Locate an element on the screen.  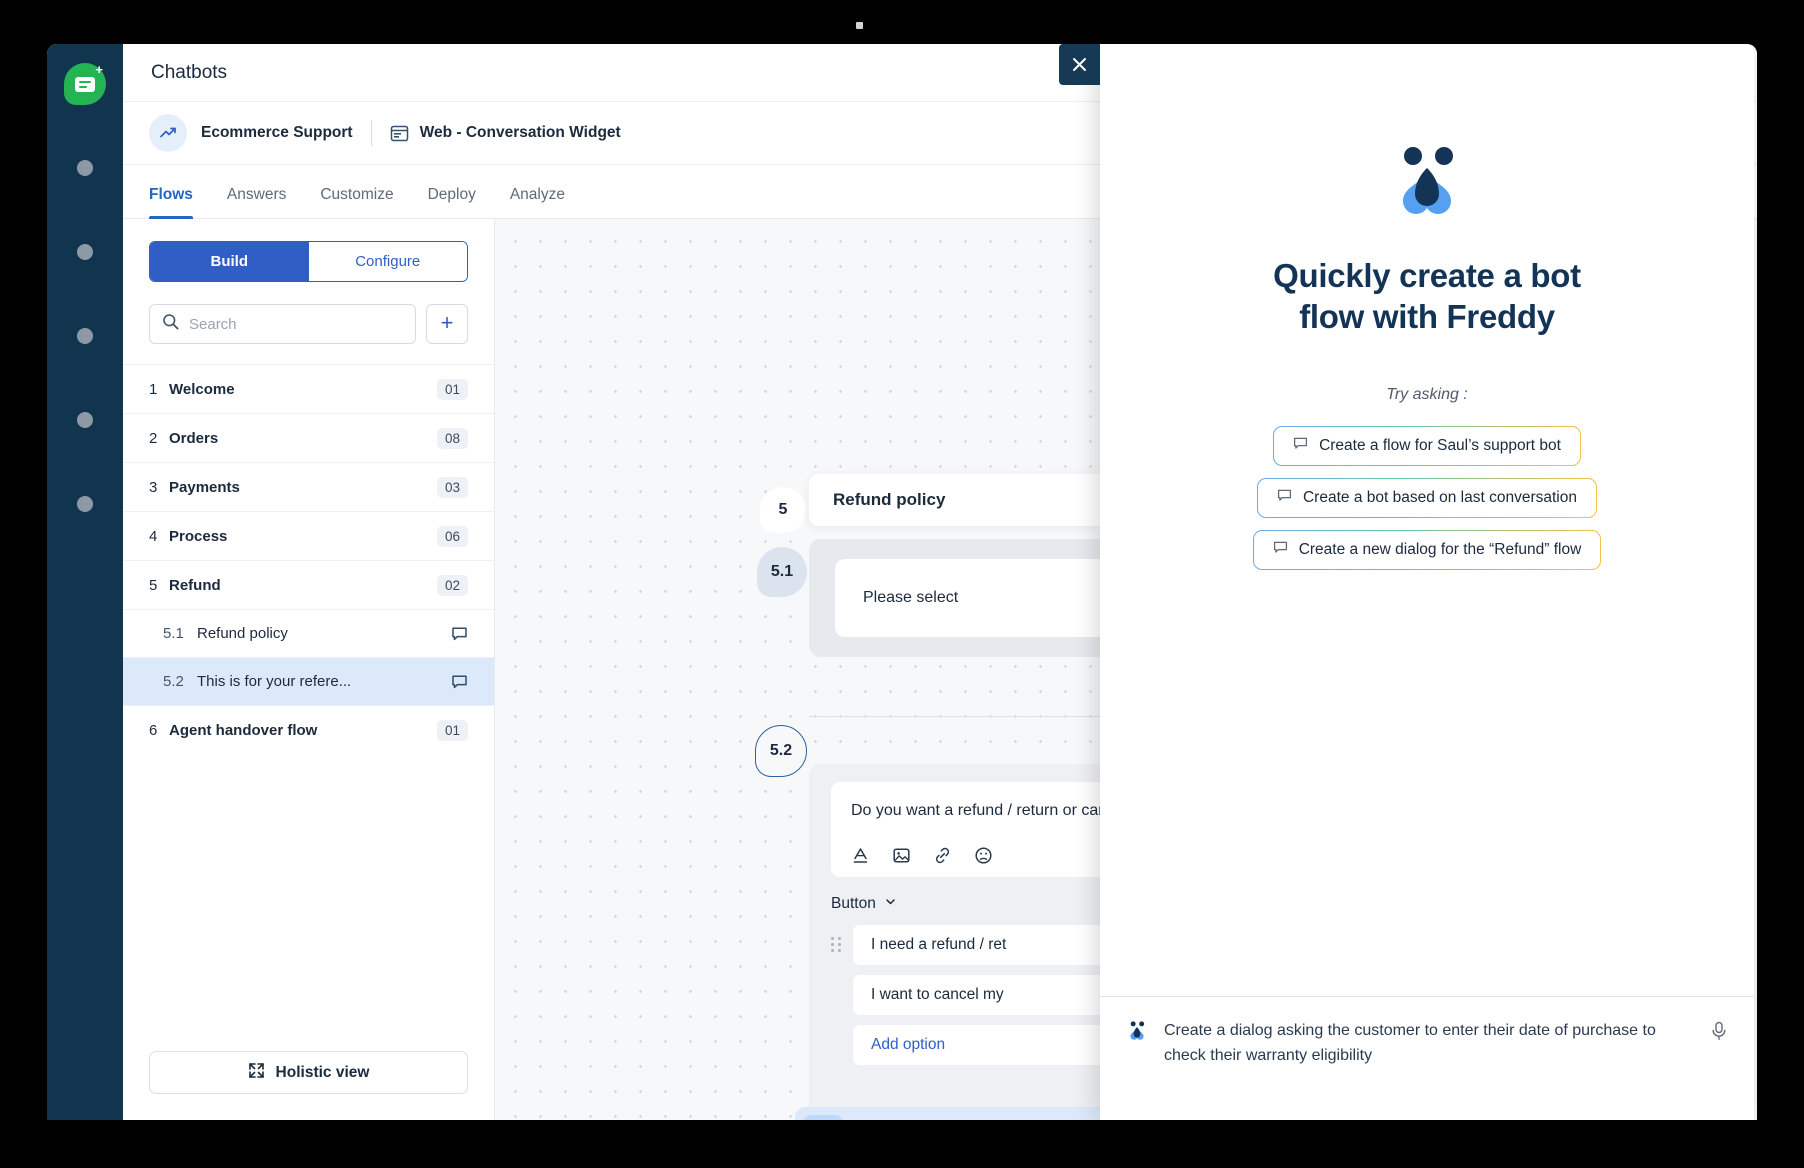
flow-item-agent-handover: 6 Agent handover flow 01 is located at coordinates (308, 729).